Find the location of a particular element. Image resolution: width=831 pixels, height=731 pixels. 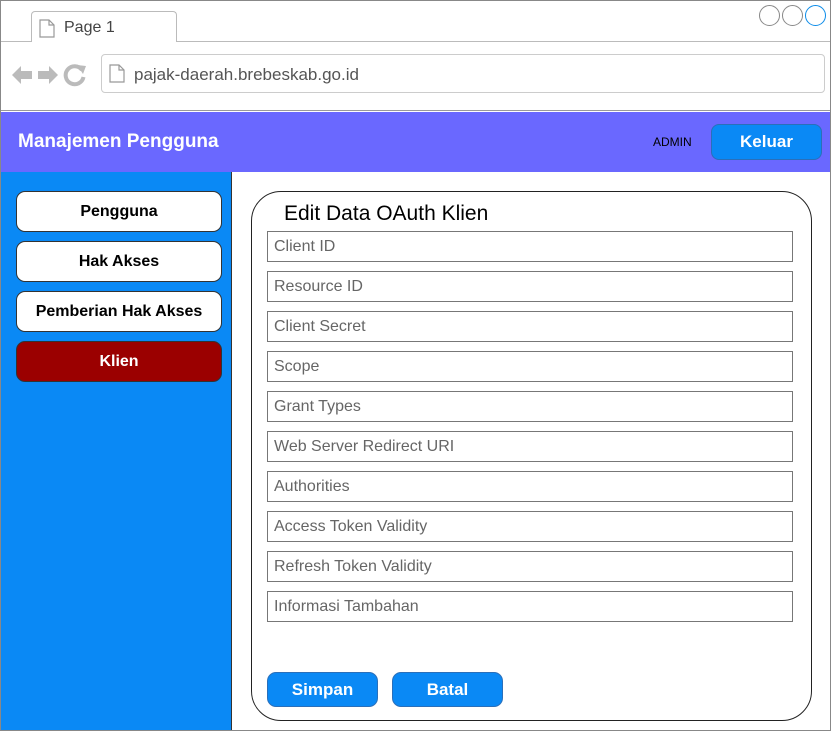

sidebar-item-pemberian-hak-akses: Pemberian Hak Akses is located at coordinates (119, 311).